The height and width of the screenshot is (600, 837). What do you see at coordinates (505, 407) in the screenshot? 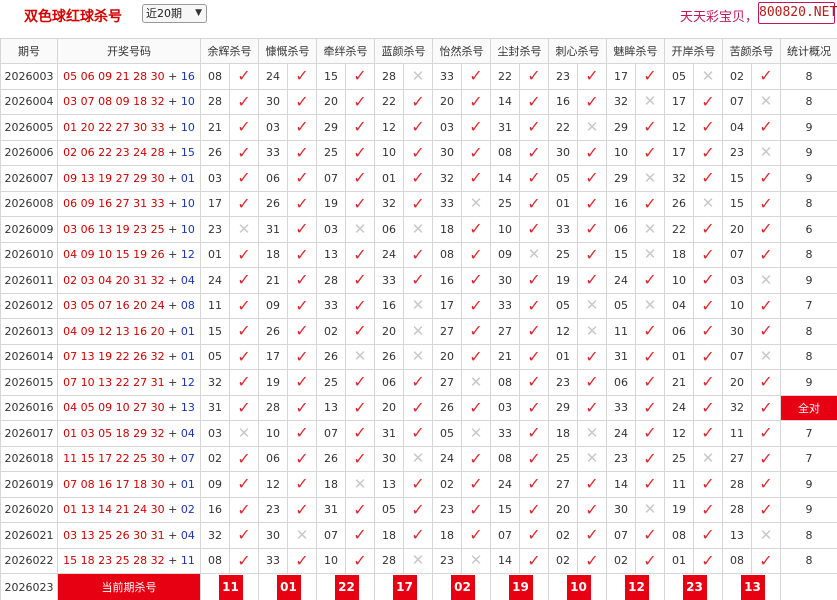
I see `kill-number: 03` at bounding box center [505, 407].